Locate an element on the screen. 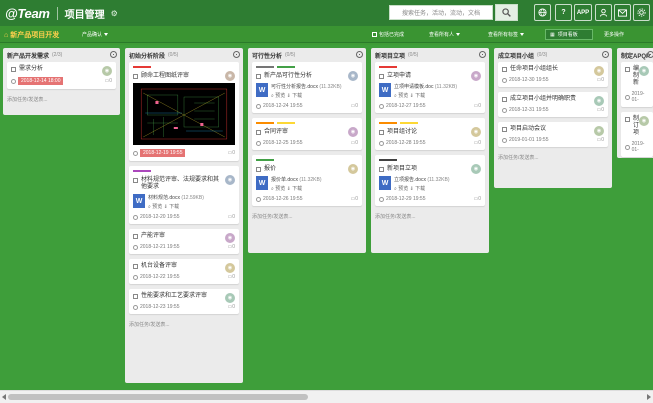  task-card: 性能要求和工艺要求评审 ◉ 2018-12-23 19:55 ▭0 is located at coordinates (184, 301).